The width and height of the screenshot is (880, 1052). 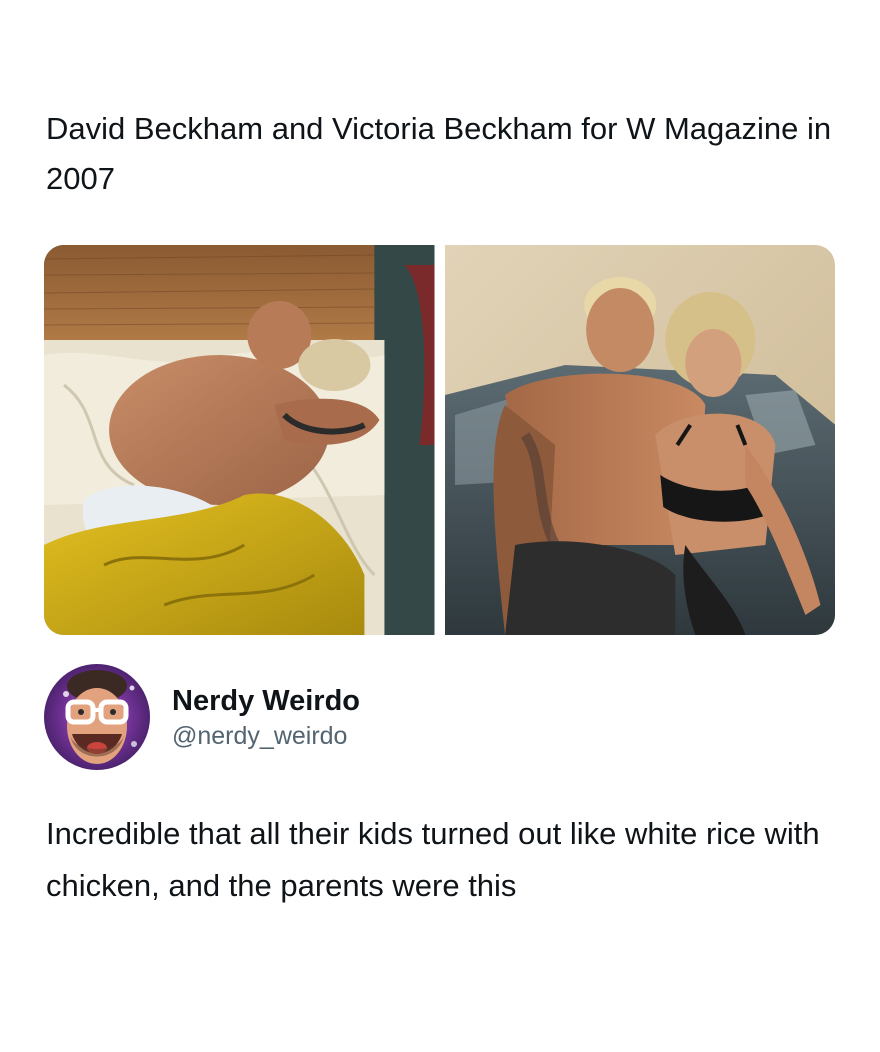 I want to click on avatar-image, so click(x=97, y=717).